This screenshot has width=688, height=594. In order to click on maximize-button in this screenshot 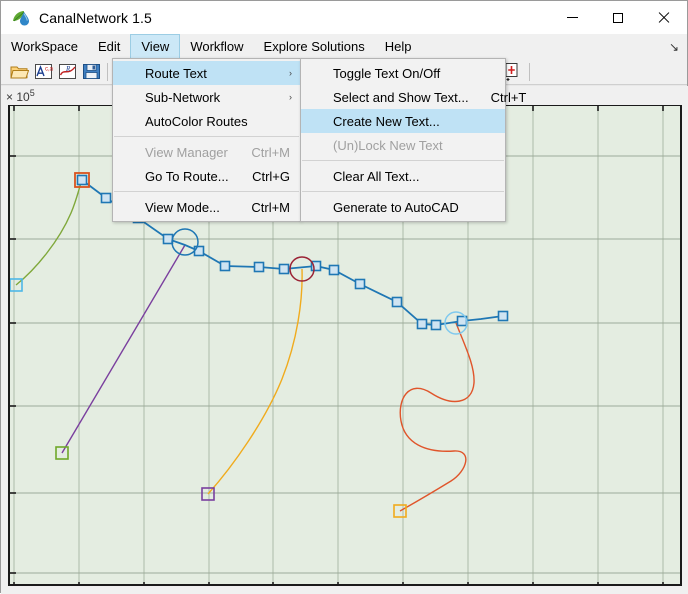, I will do `click(618, 17)`.